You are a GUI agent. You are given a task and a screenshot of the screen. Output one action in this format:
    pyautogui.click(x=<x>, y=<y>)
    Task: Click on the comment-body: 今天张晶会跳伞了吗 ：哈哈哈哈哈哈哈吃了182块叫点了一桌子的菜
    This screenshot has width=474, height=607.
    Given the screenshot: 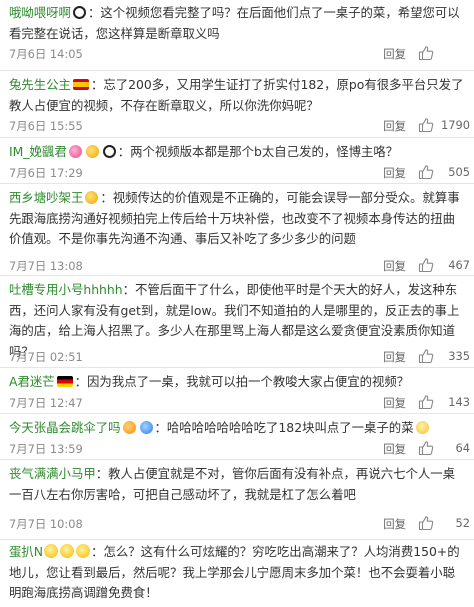 What is the action you would take?
    pyautogui.click(x=237, y=428)
    